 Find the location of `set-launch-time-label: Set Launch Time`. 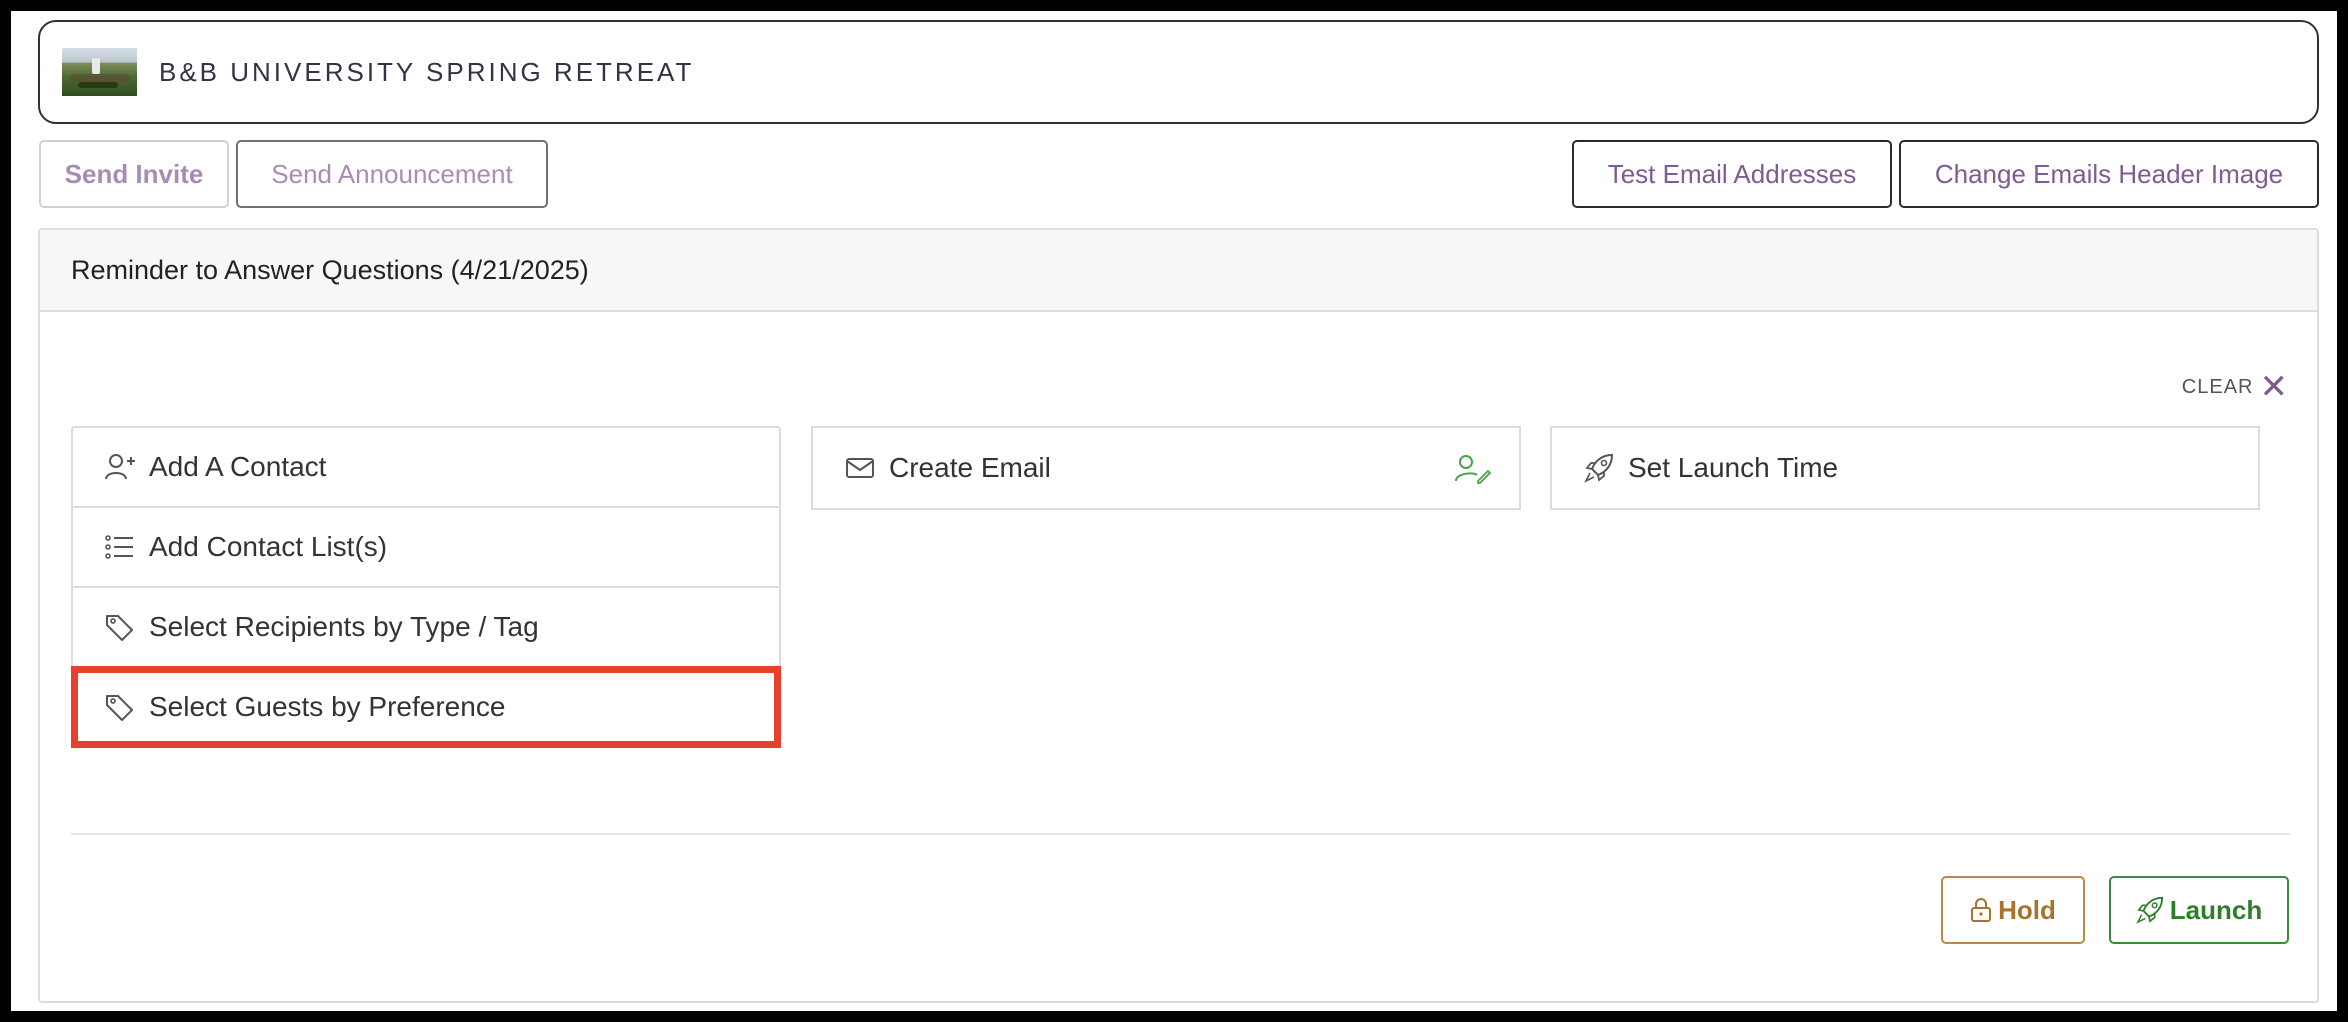

set-launch-time-label: Set Launch Time is located at coordinates (1733, 467).